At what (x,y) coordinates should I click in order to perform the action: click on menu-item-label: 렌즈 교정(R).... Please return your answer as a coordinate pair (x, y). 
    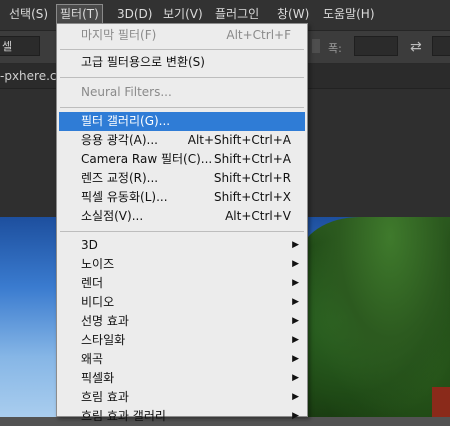
    Looking at the image, I should click on (120, 178).